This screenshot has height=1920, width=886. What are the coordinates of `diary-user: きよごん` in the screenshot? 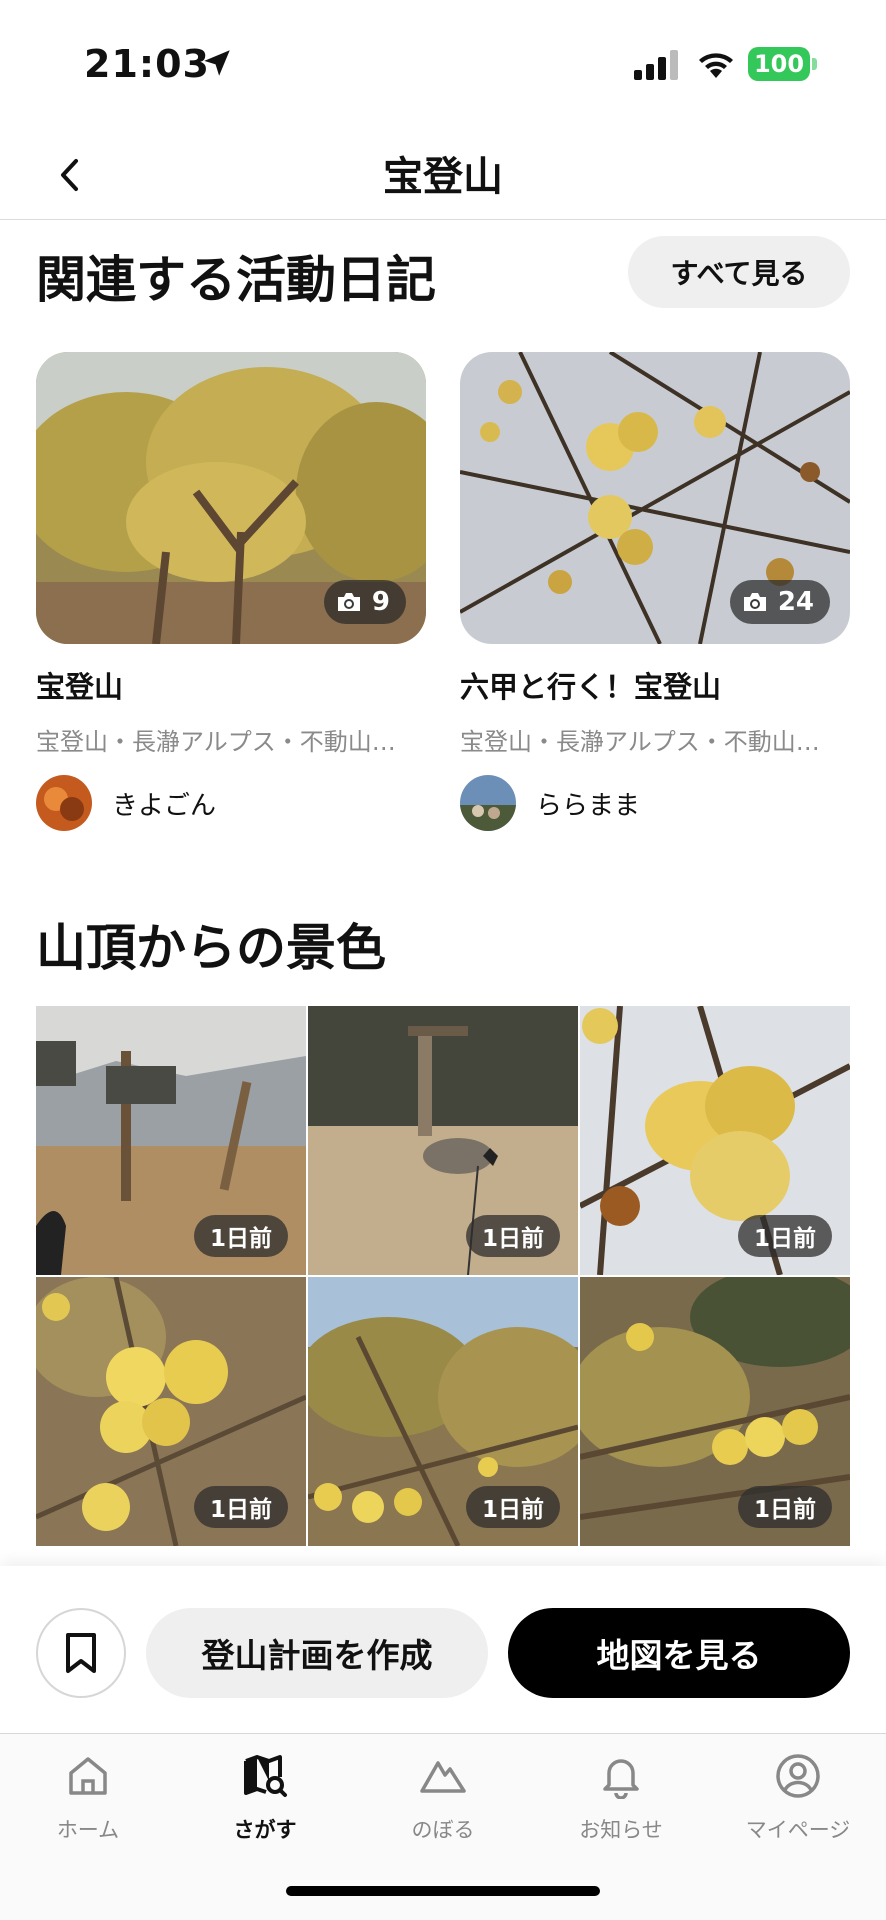 It's located at (231, 803).